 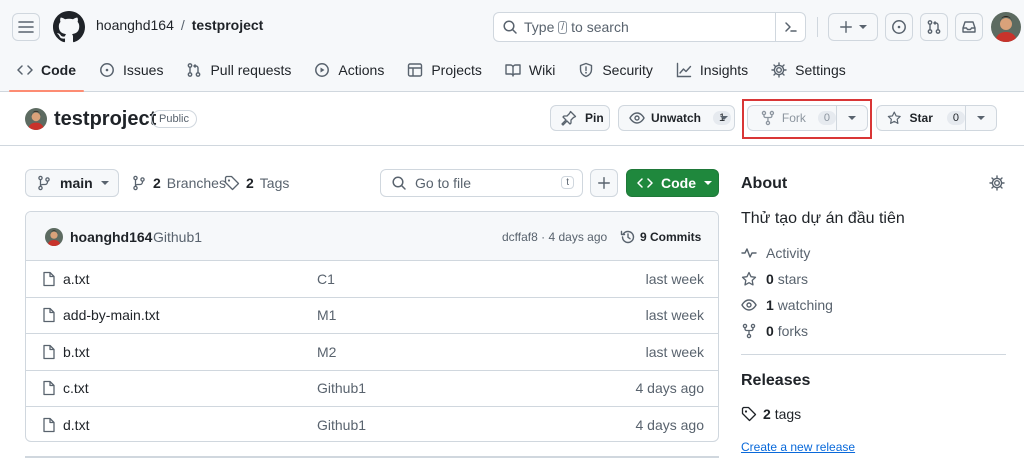 What do you see at coordinates (749, 253) in the screenshot?
I see `pulse-icon` at bounding box center [749, 253].